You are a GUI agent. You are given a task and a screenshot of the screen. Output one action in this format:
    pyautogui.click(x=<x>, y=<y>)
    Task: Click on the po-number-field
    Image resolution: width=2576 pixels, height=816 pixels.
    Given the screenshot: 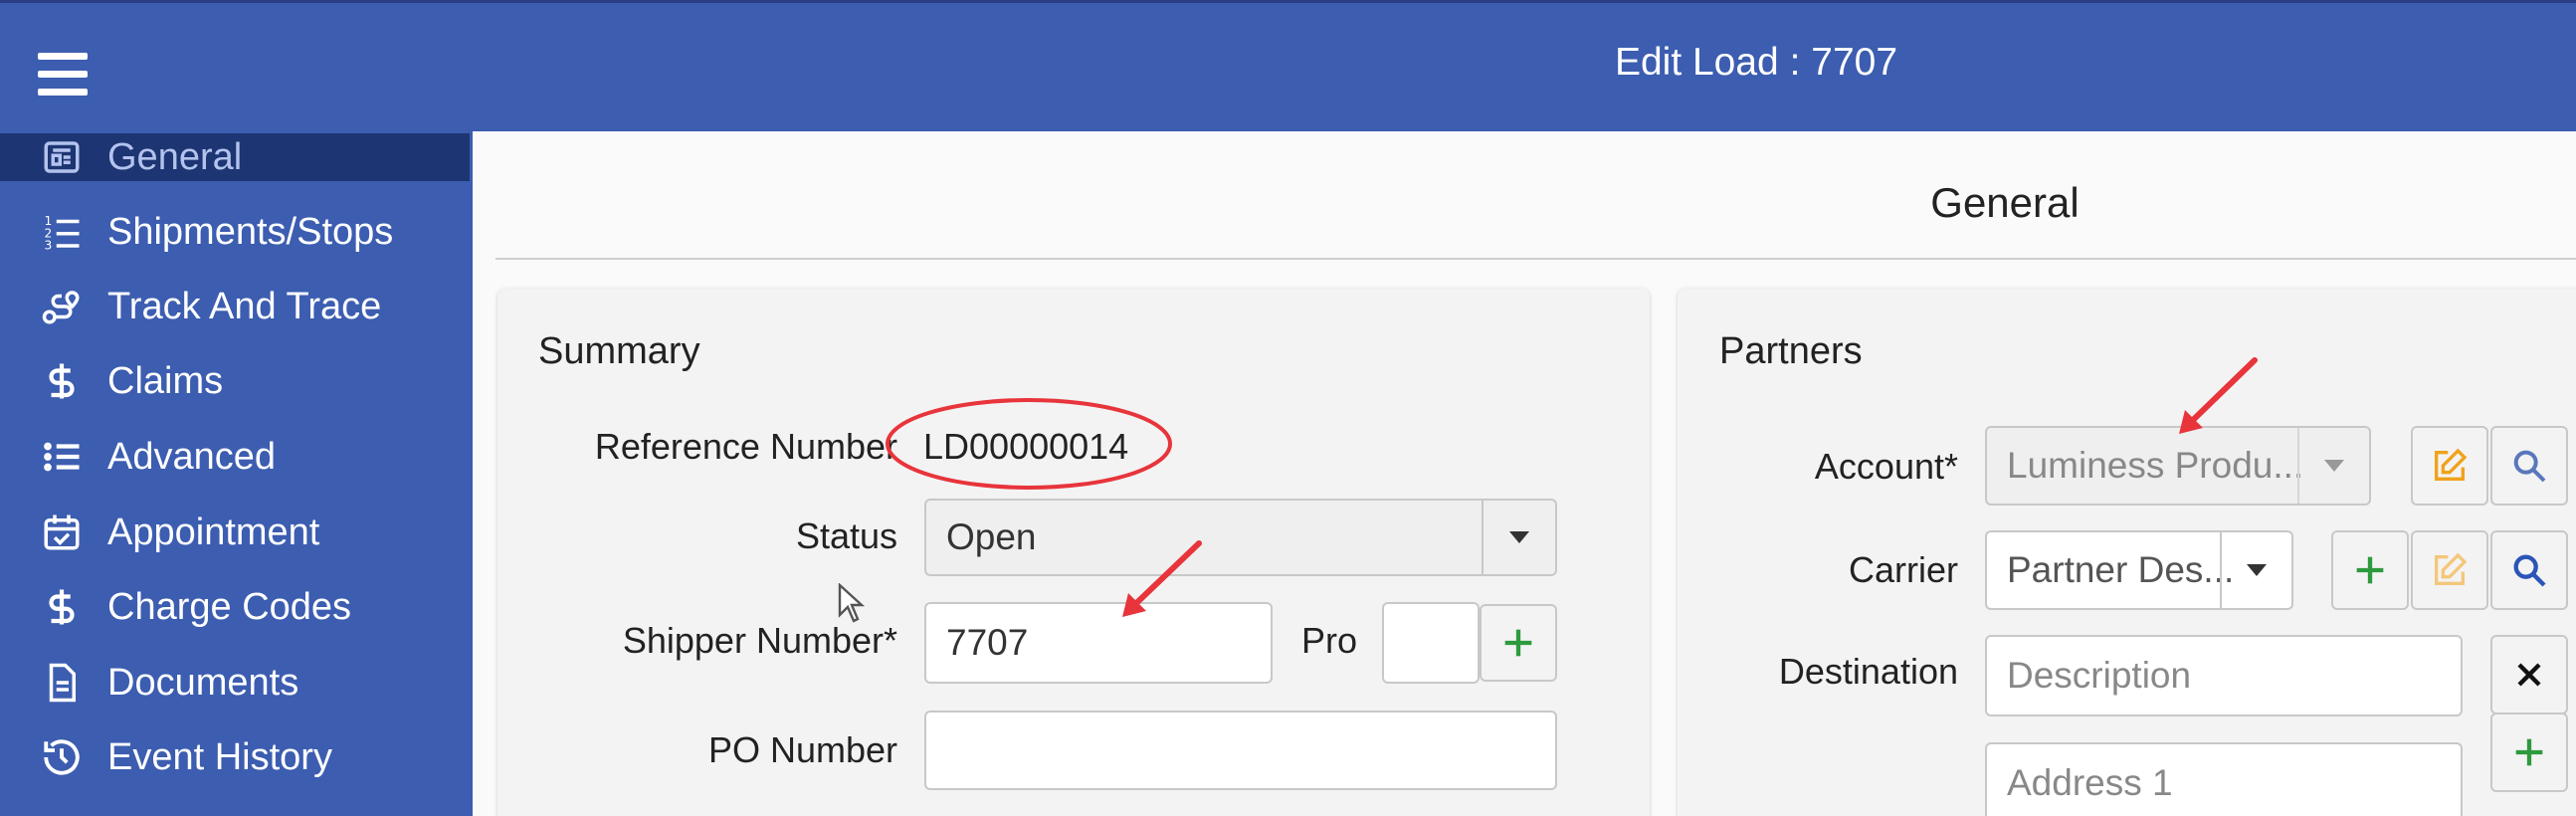 What is the action you would take?
    pyautogui.click(x=1240, y=750)
    